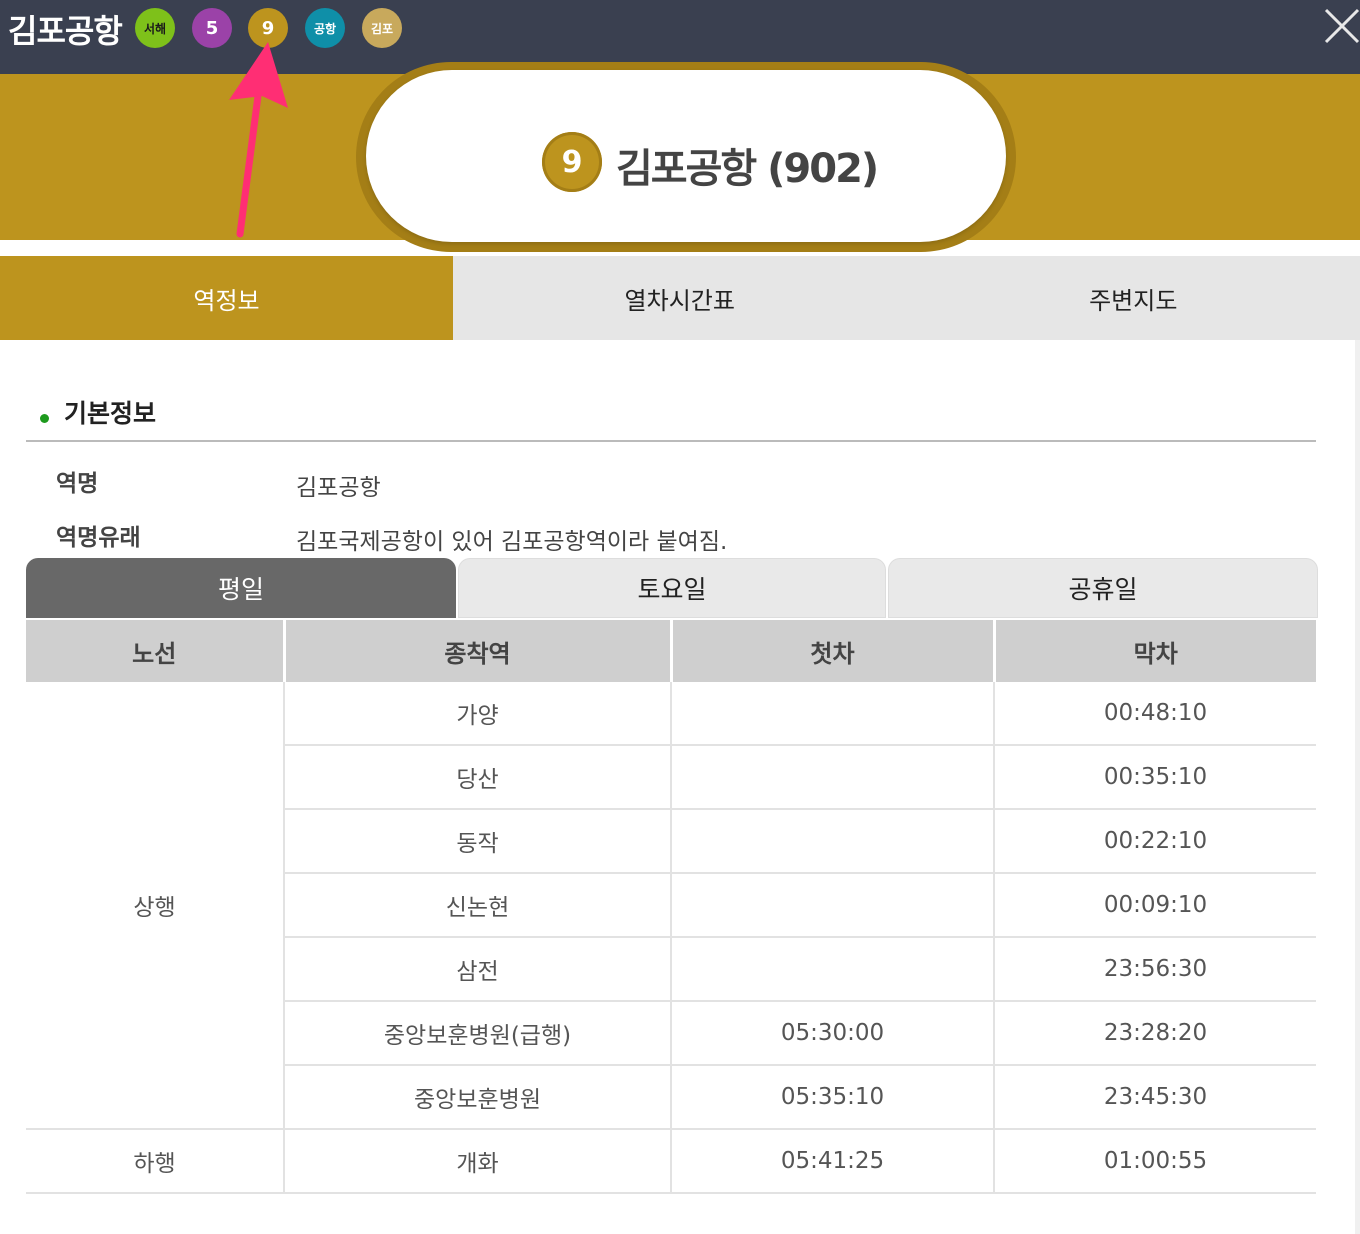 This screenshot has height=1234, width=1360. Describe the element at coordinates (212, 28) in the screenshot. I see `line-badge: 5` at that location.